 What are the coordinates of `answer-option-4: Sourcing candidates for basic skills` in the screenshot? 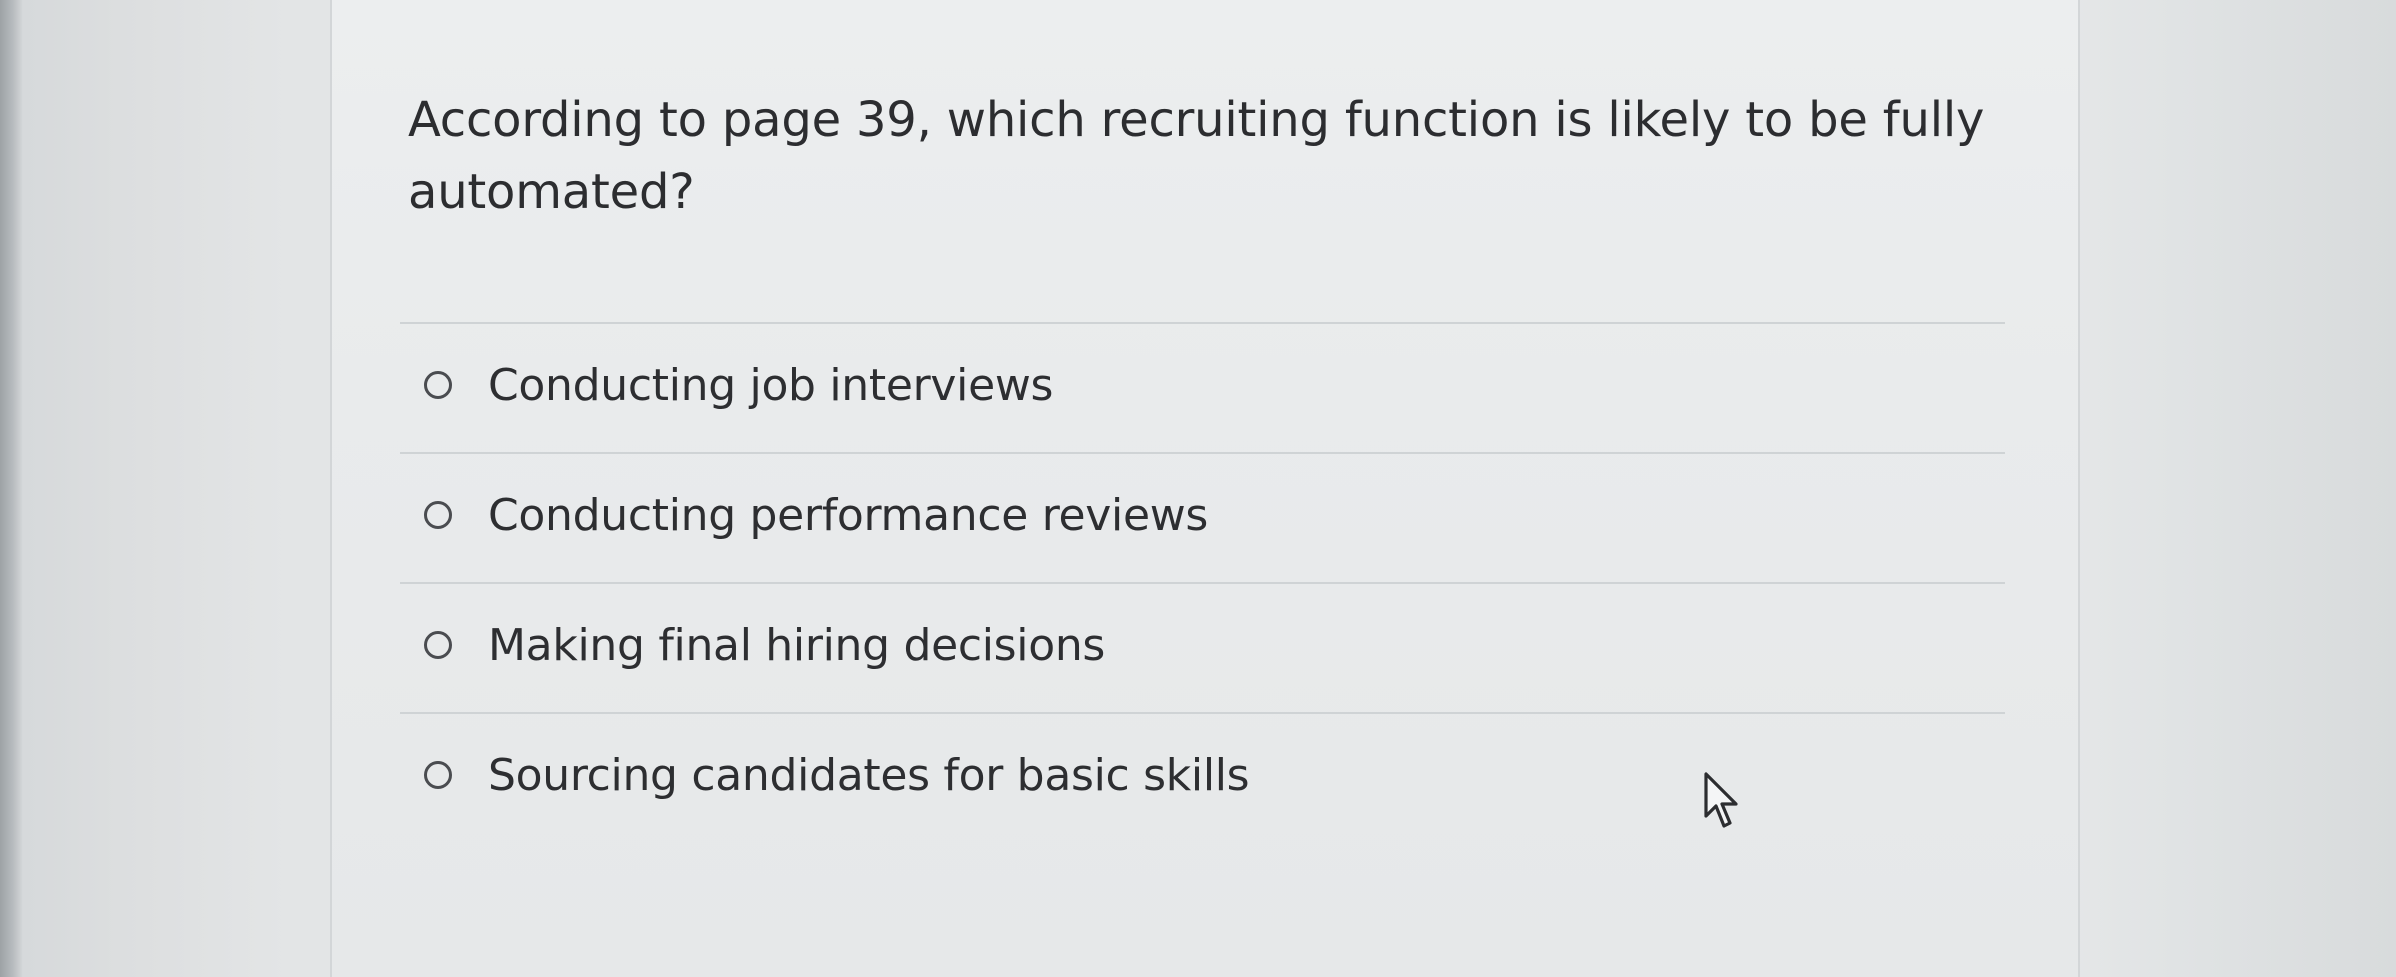 It's located at (1202, 778).